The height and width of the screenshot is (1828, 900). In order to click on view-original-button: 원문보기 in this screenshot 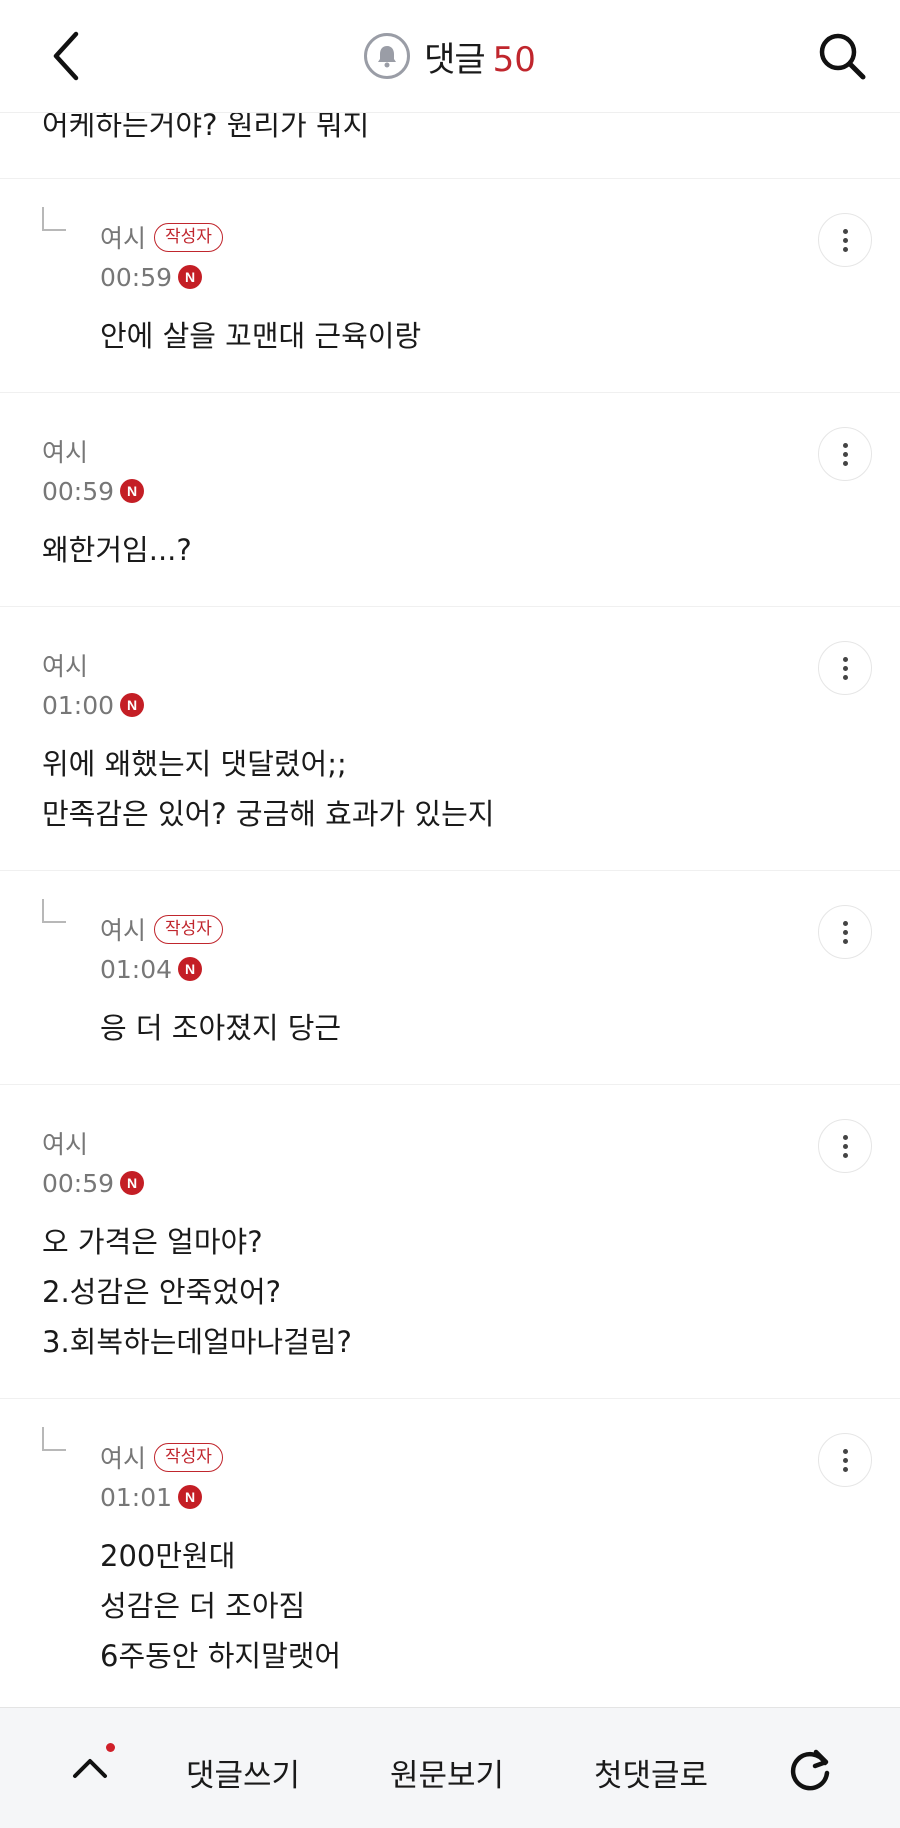, I will do `click(447, 1772)`.